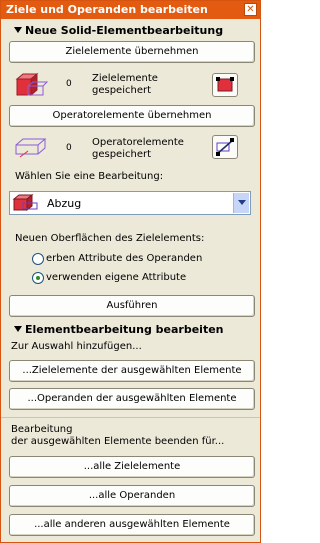 The width and height of the screenshot is (320, 543). I want to click on title-bar: Ziele und Operanden bearbeiten ✕, so click(130, 10).